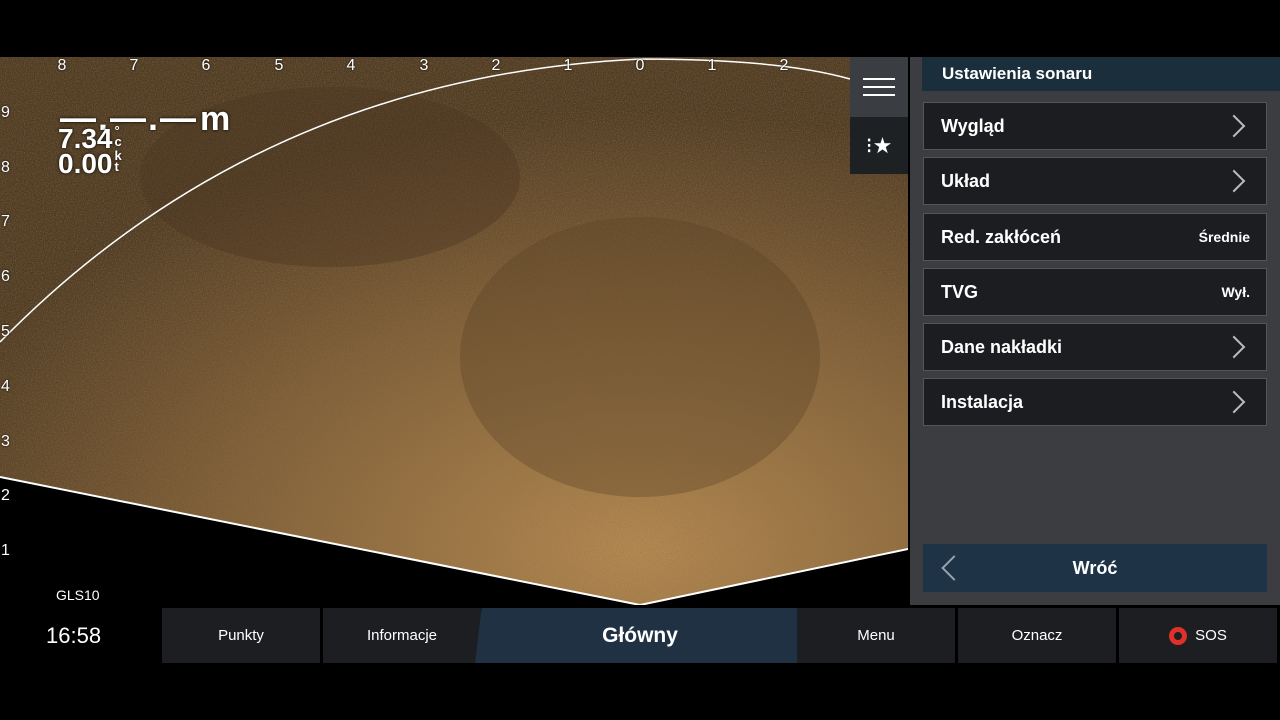 The width and height of the screenshot is (1280, 720). I want to click on tab-label: Menu, so click(876, 635).